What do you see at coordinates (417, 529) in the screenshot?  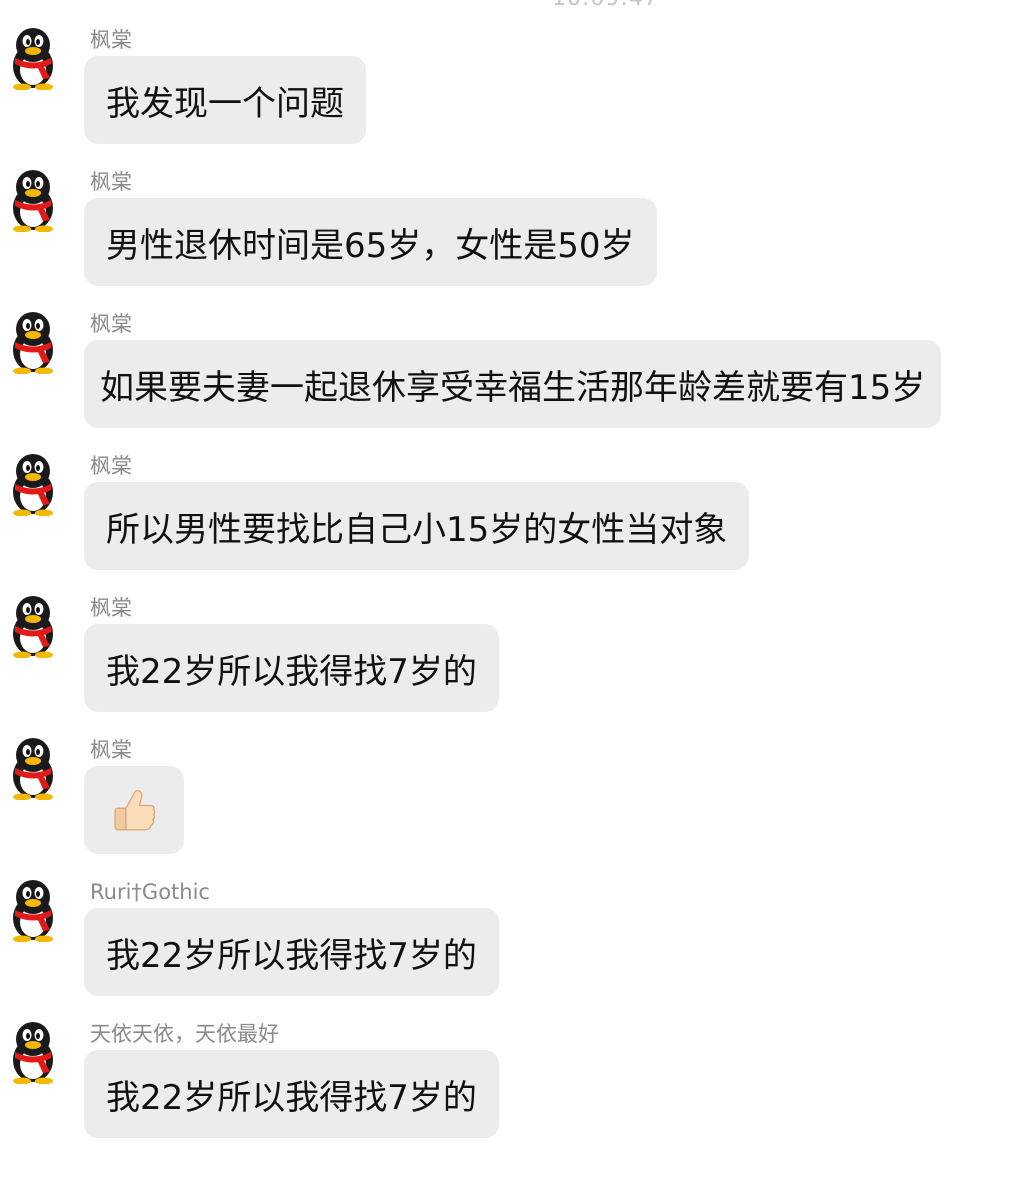 I see `message-text: 所以男性要找比自己小15岁的女性当对象` at bounding box center [417, 529].